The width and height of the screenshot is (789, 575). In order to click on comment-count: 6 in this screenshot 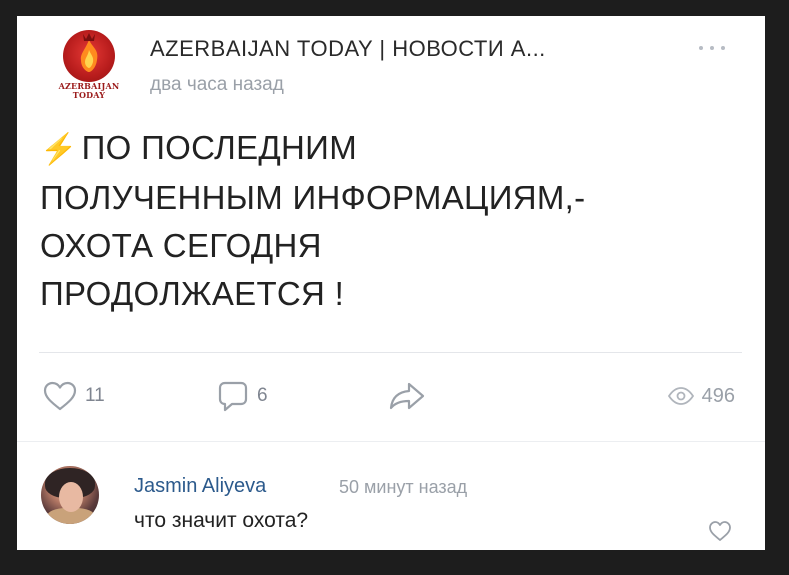, I will do `click(262, 395)`.